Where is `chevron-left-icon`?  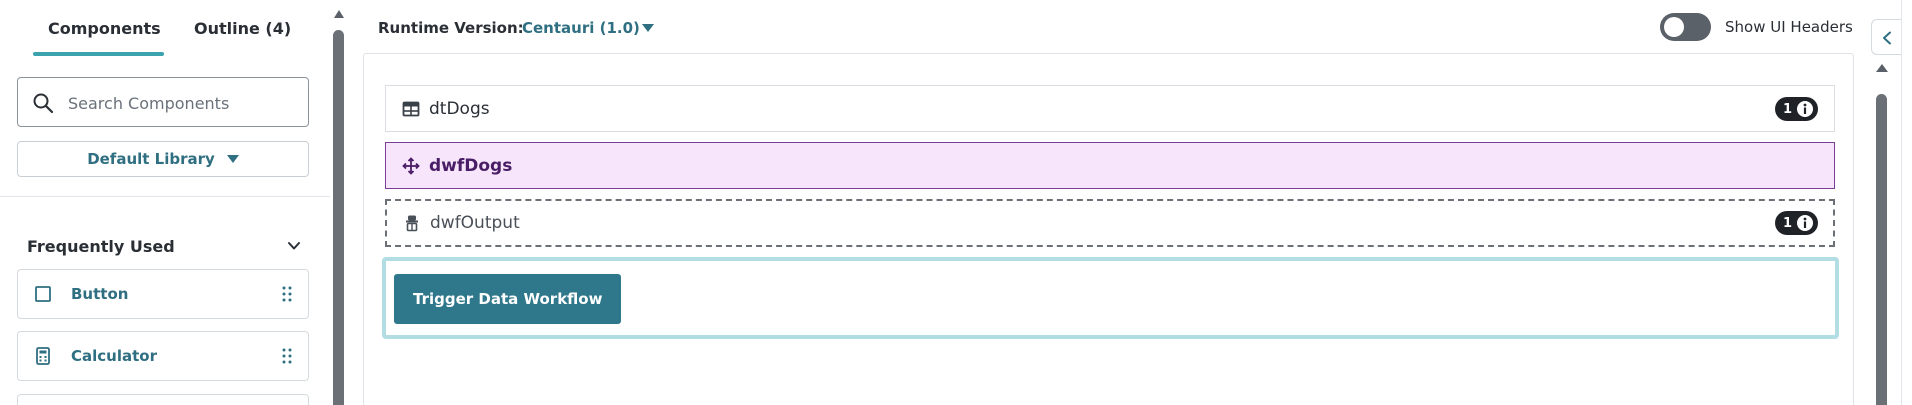 chevron-left-icon is located at coordinates (1887, 38).